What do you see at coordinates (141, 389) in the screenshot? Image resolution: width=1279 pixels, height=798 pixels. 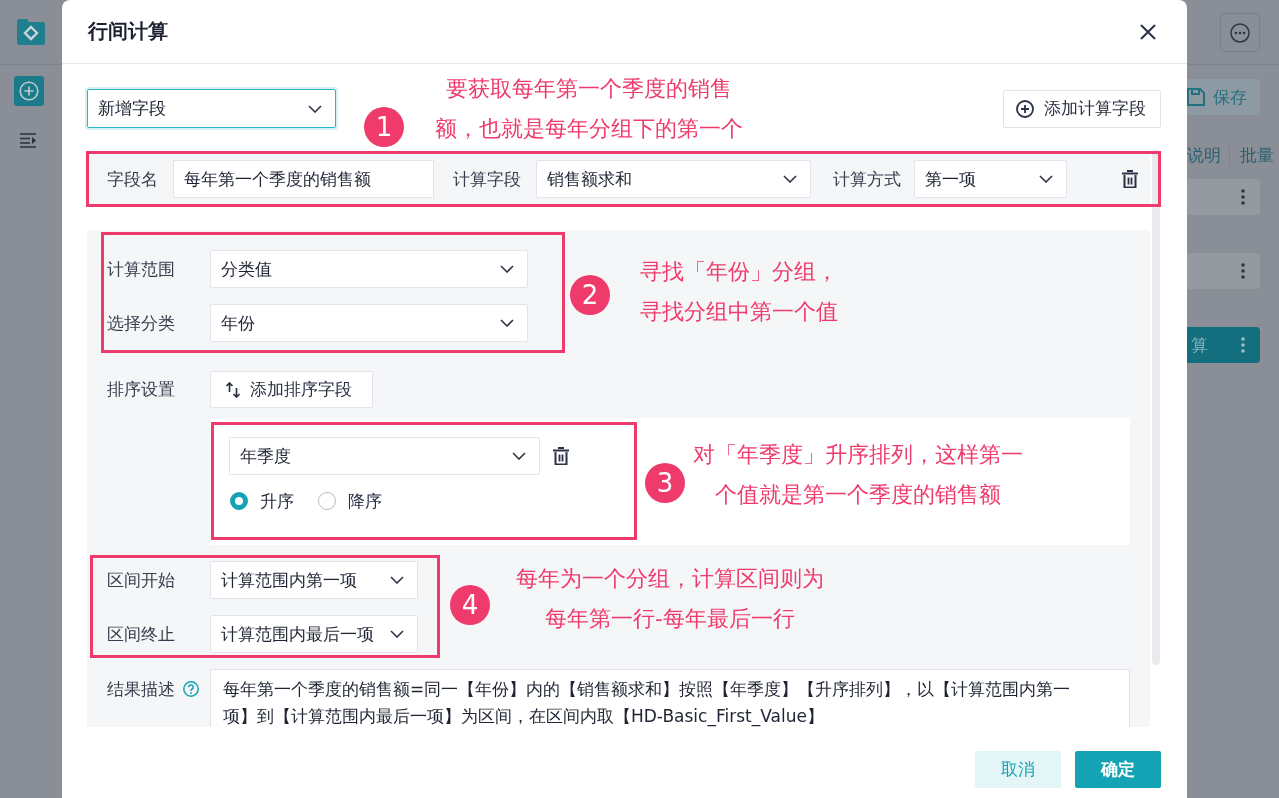 I see `field-label: 排序设置` at bounding box center [141, 389].